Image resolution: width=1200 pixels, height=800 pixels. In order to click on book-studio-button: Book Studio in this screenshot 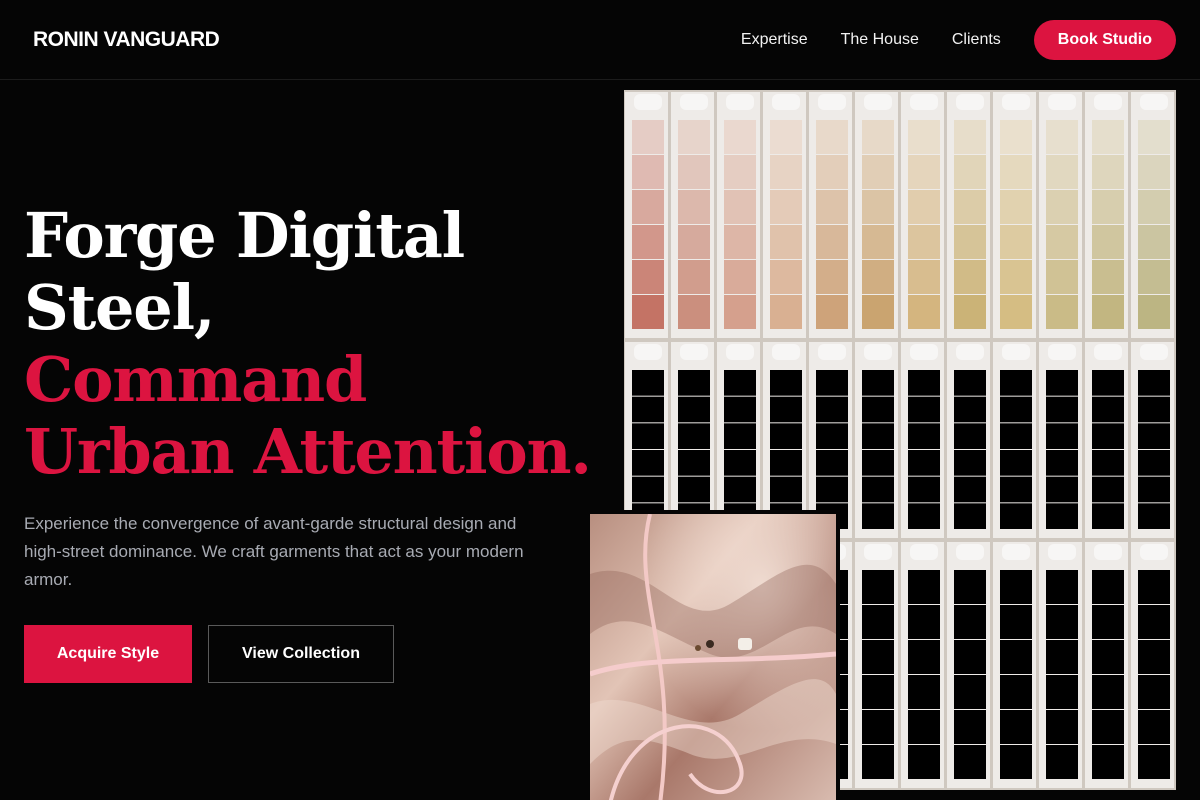, I will do `click(1104, 39)`.